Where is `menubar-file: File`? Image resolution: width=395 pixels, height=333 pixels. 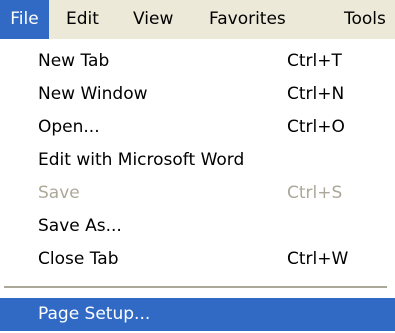 menubar-file: File is located at coordinates (24, 19).